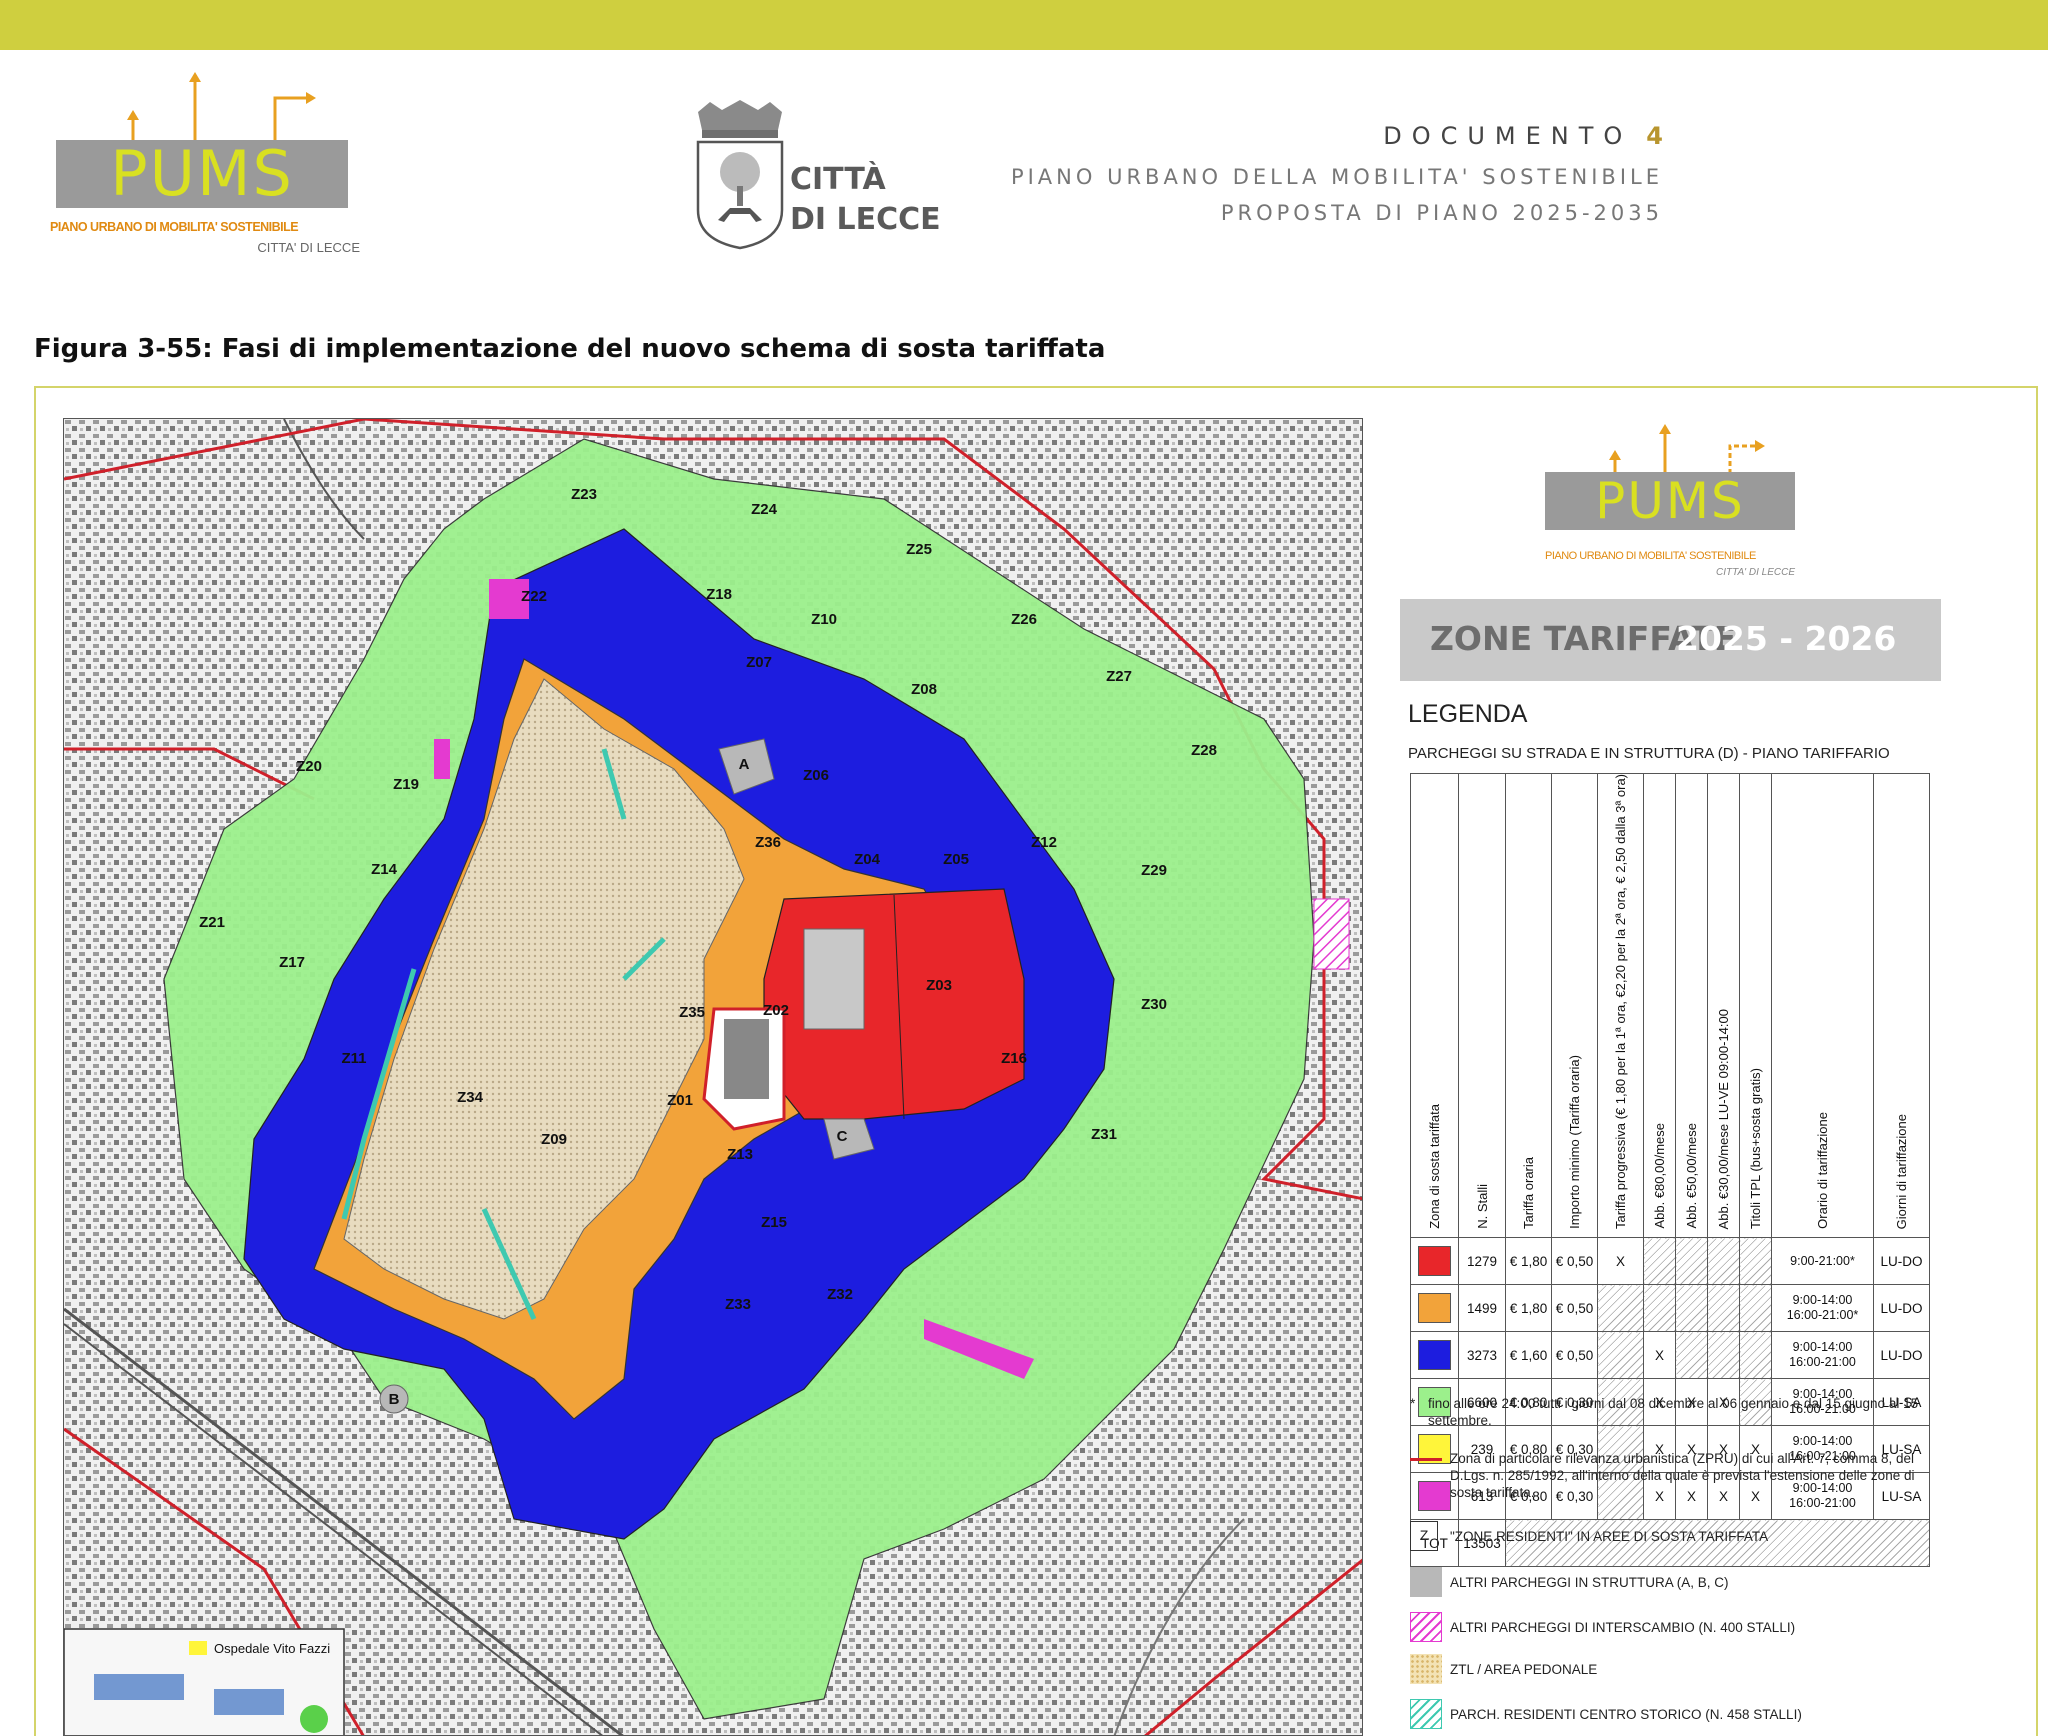  I want to click on document-number: 4, so click(1654, 136).